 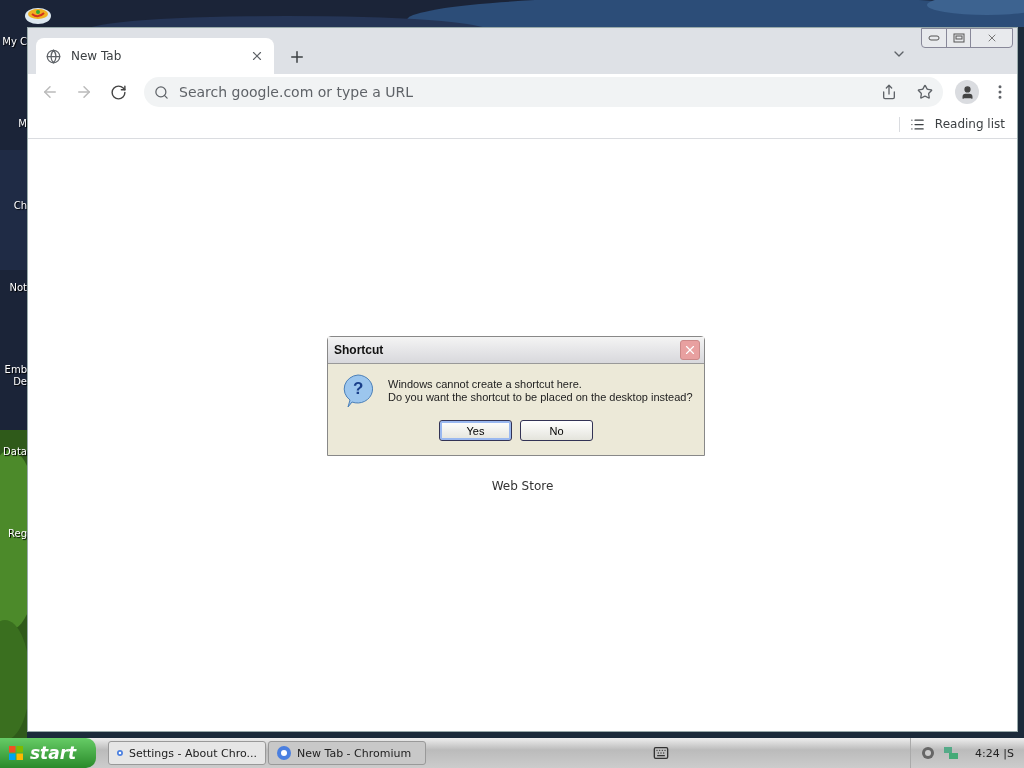 I want to click on minimize-icon, so click(x=934, y=38).